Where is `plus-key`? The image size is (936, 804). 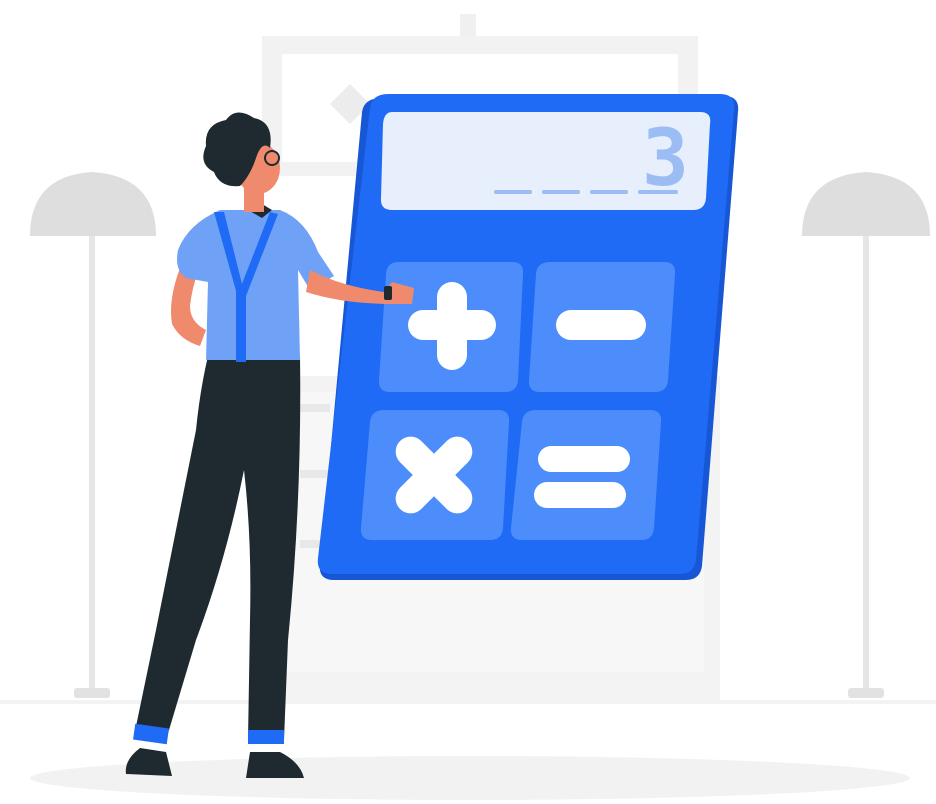
plus-key is located at coordinates (451, 327).